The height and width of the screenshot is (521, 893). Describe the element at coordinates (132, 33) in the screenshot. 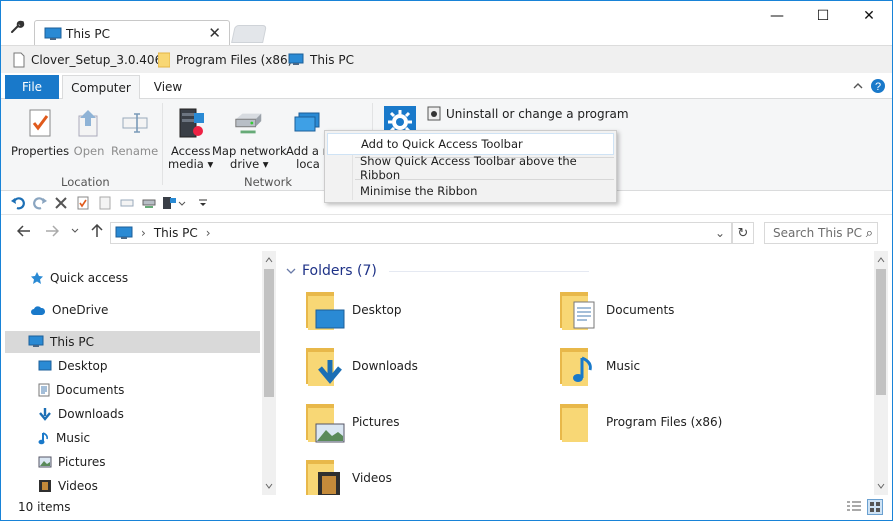

I see `tab-this-pc: This PC ✕` at that location.